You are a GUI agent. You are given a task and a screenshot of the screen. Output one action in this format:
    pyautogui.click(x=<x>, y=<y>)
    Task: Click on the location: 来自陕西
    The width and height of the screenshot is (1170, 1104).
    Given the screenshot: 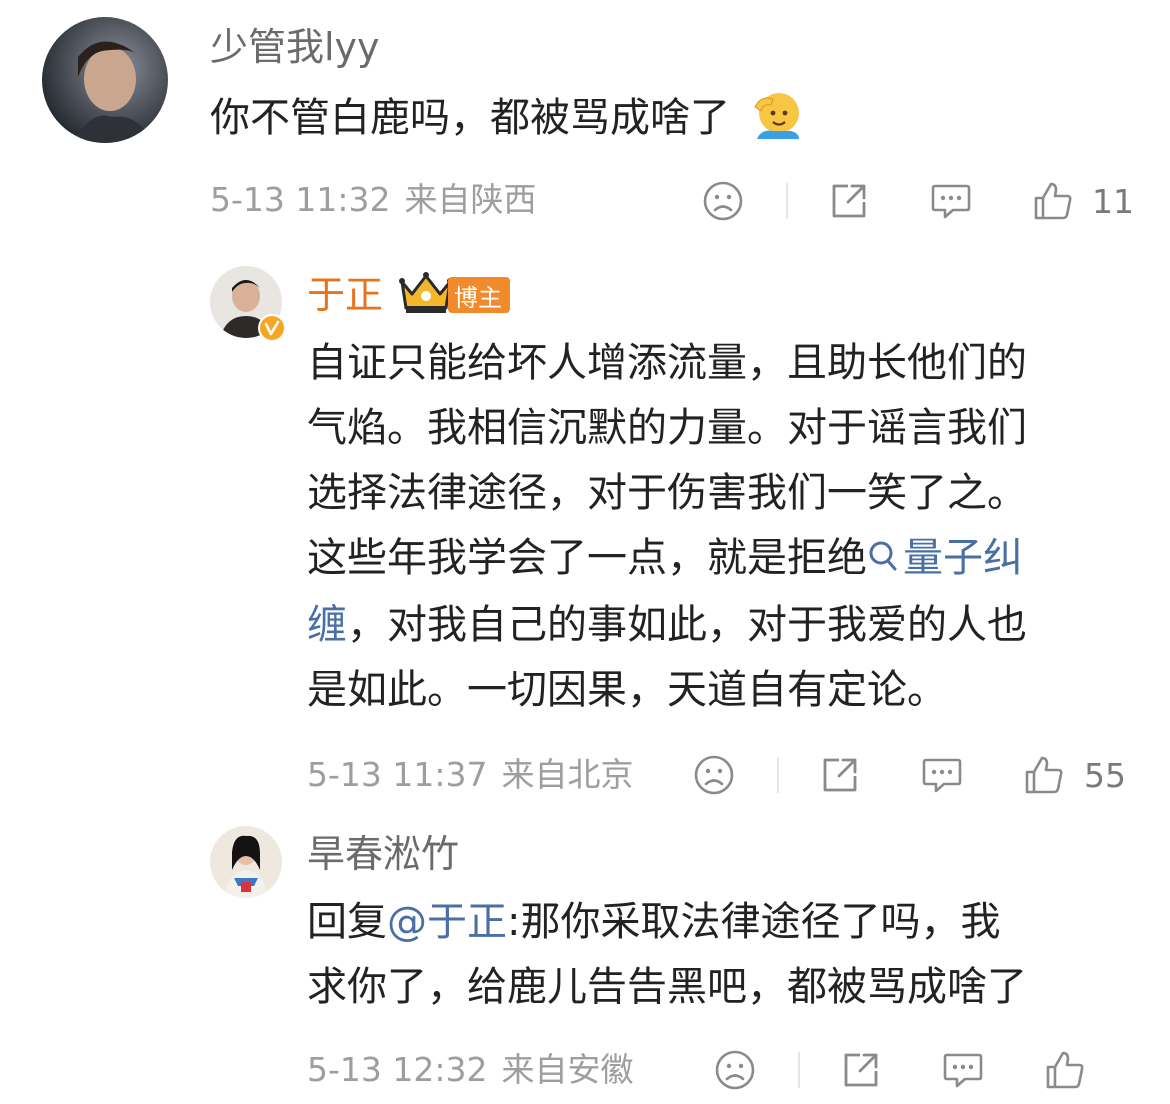 What is the action you would take?
    pyautogui.click(x=470, y=199)
    